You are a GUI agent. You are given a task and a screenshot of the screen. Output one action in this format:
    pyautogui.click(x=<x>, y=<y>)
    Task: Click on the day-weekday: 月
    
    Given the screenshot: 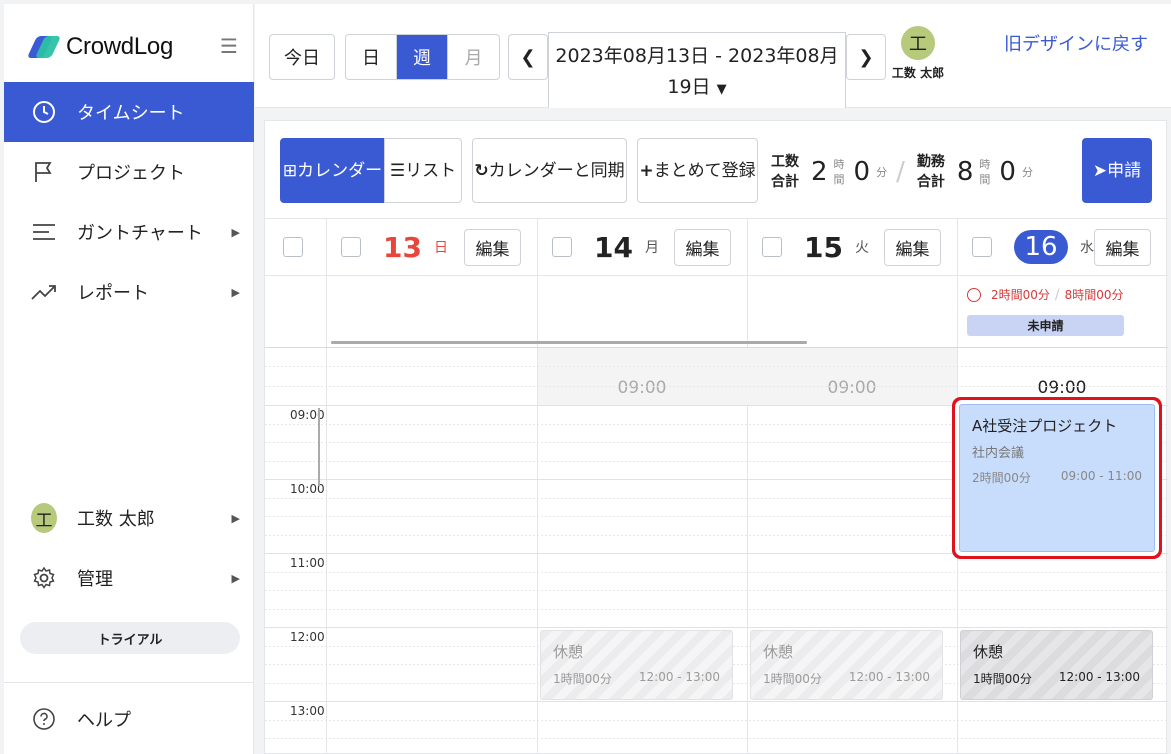 What is the action you would take?
    pyautogui.click(x=651, y=248)
    